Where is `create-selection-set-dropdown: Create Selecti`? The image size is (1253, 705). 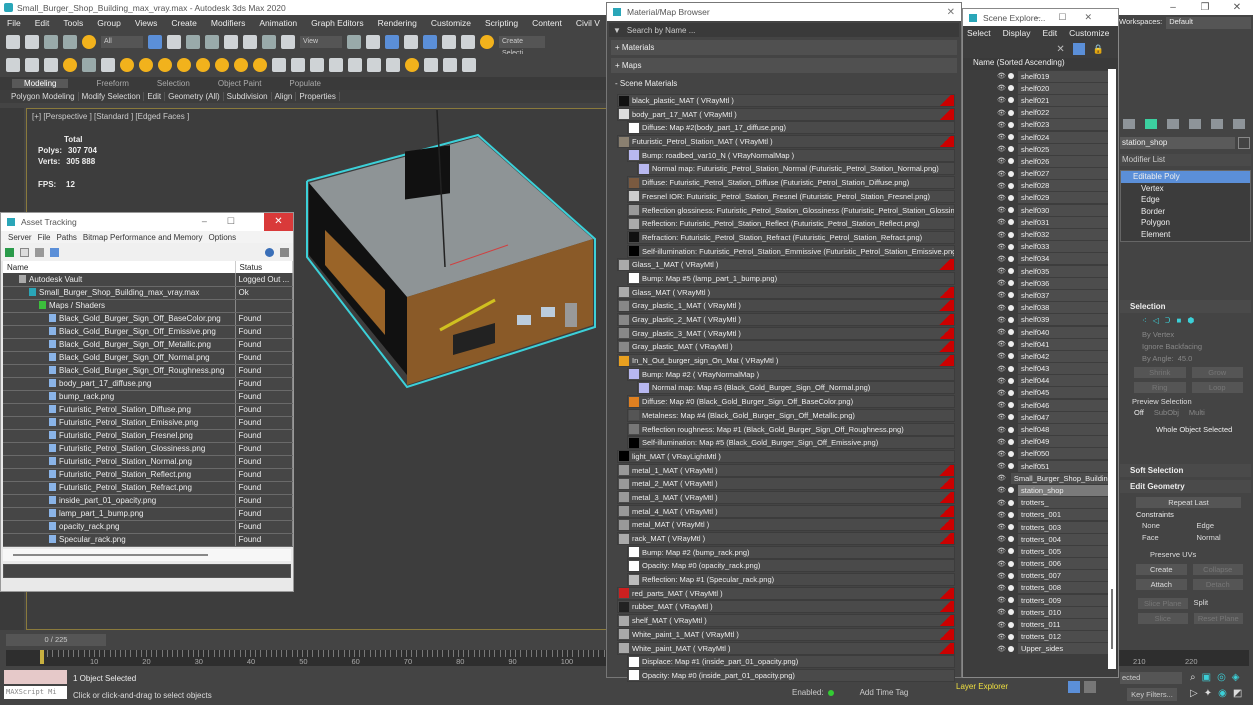 create-selection-set-dropdown: Create Selecti is located at coordinates (522, 46).